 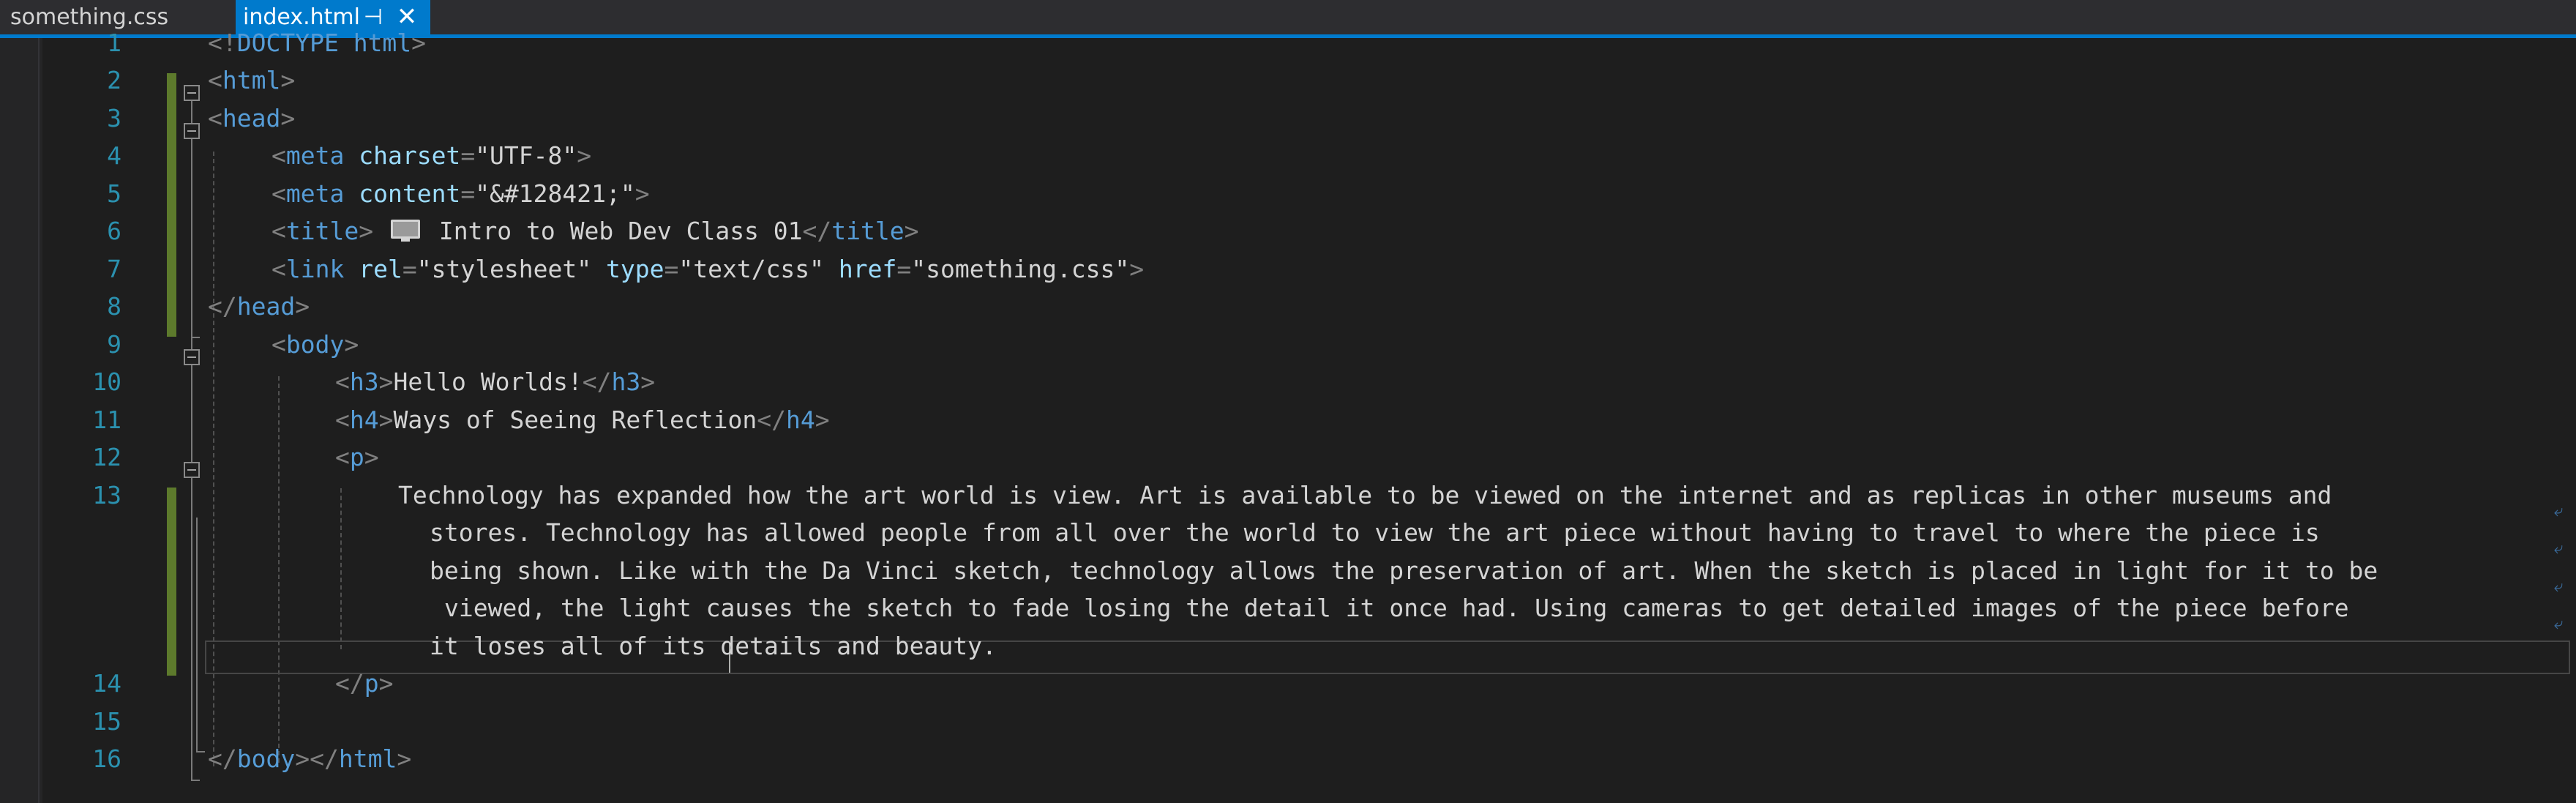 What do you see at coordinates (402, 155) in the screenshot?
I see `token-attribute: charset` at bounding box center [402, 155].